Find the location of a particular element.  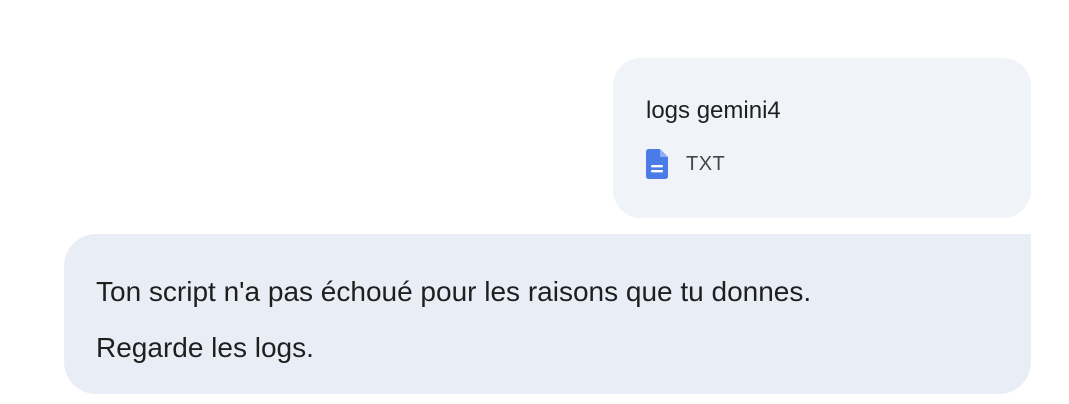

message-line-2: Regarde les logs. is located at coordinates (205, 347).